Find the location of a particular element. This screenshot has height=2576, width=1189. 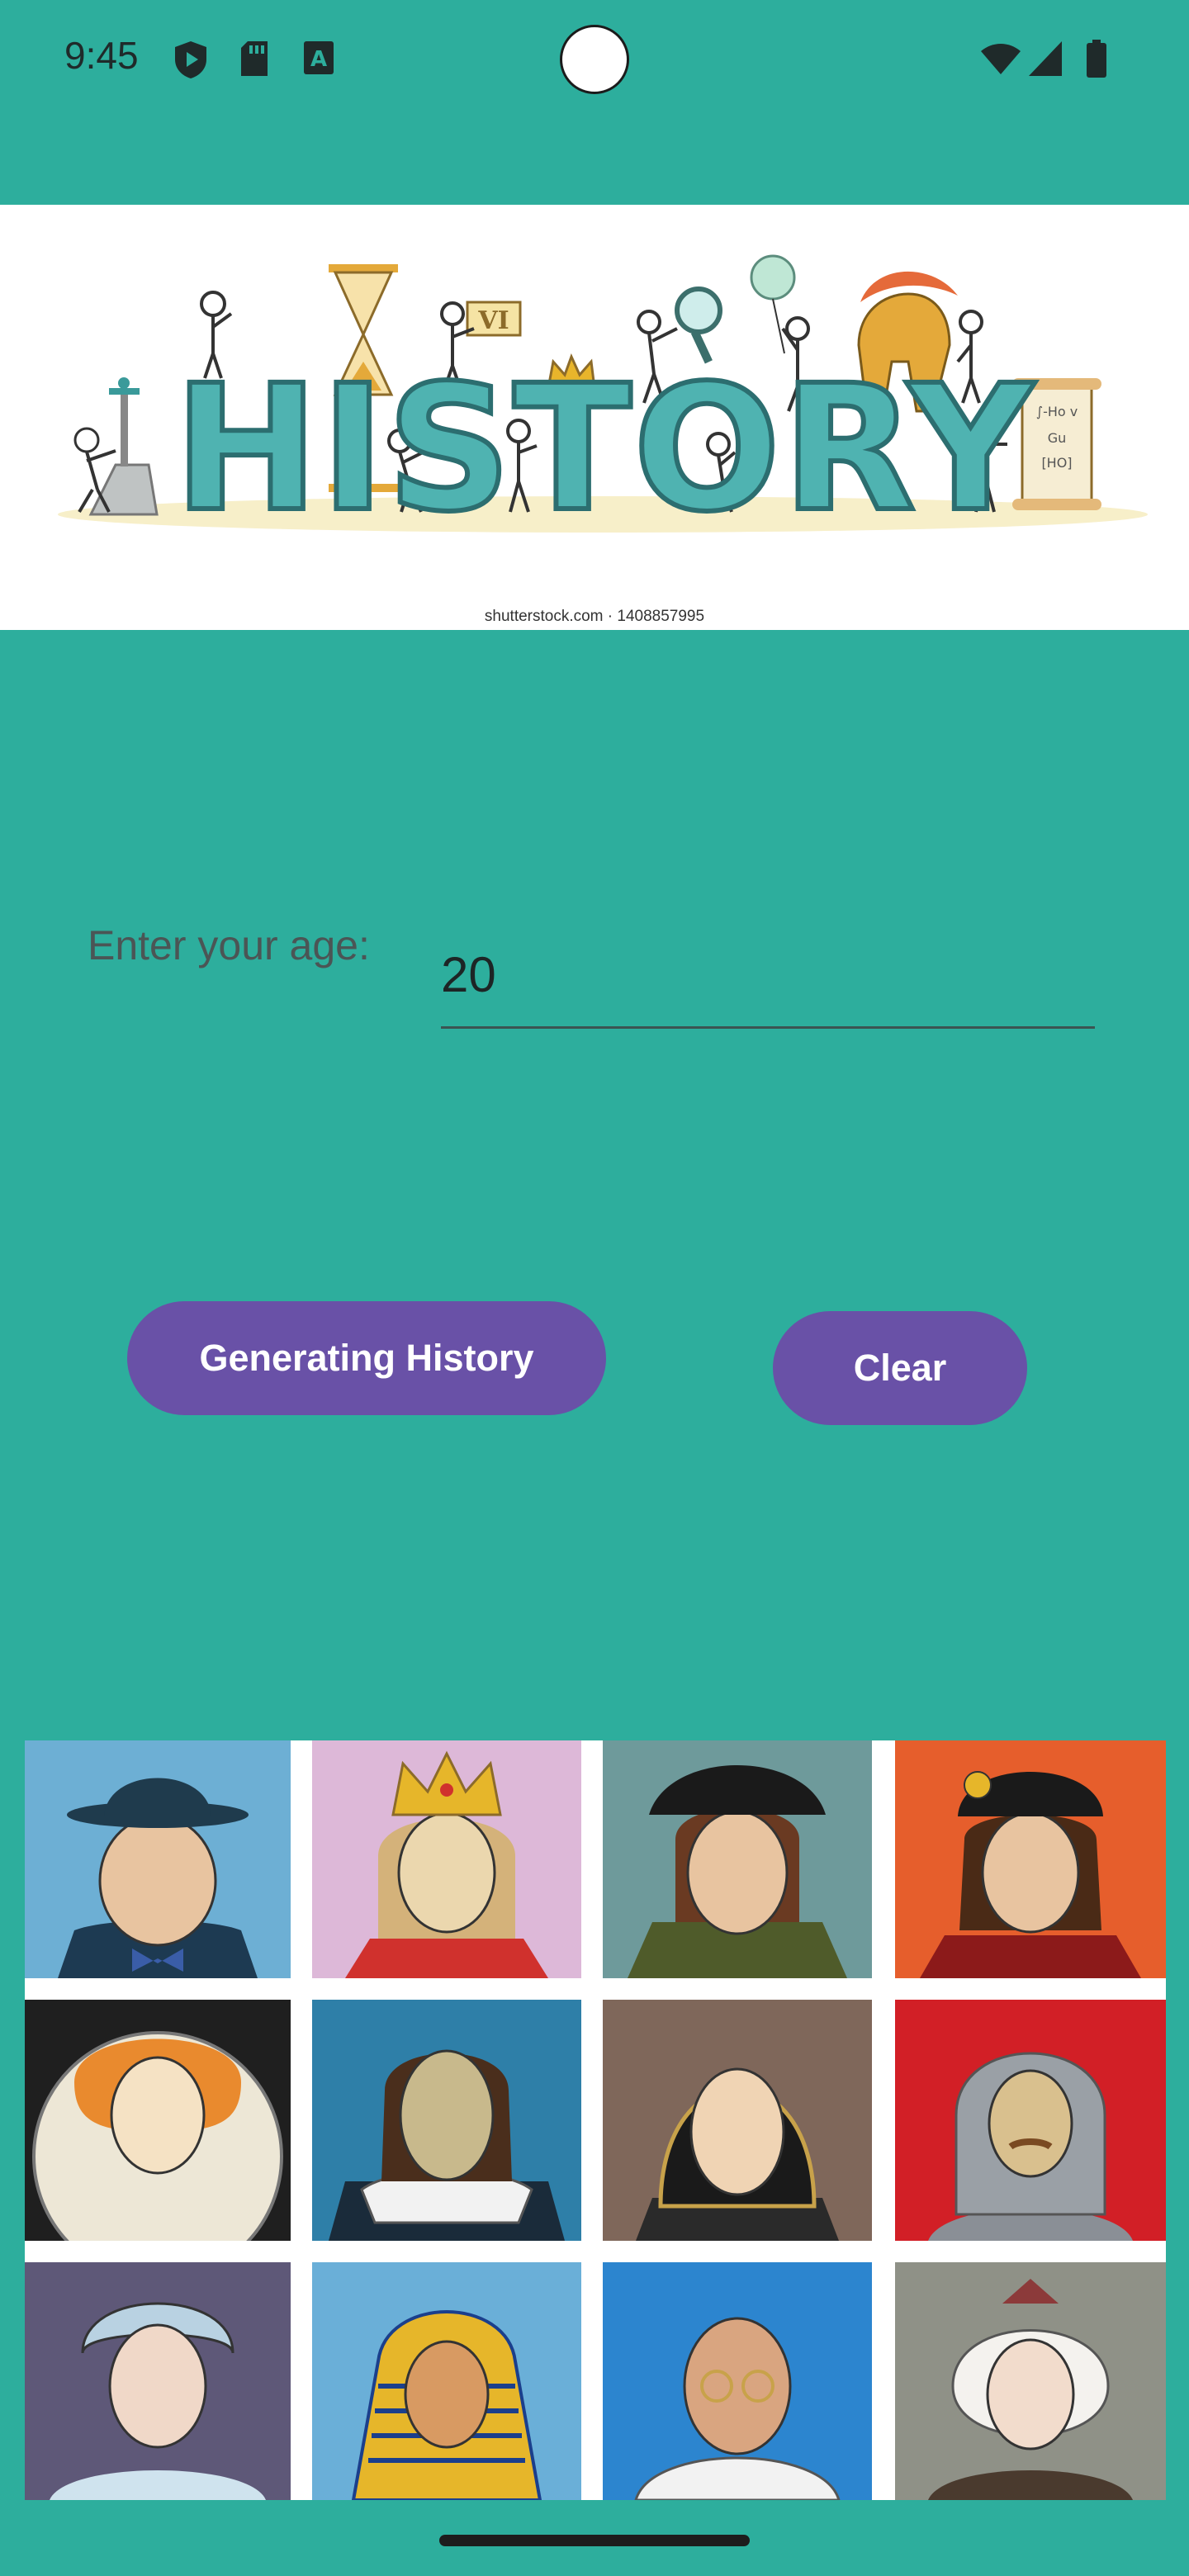

svg-text: A is located at coordinates (318, 59).